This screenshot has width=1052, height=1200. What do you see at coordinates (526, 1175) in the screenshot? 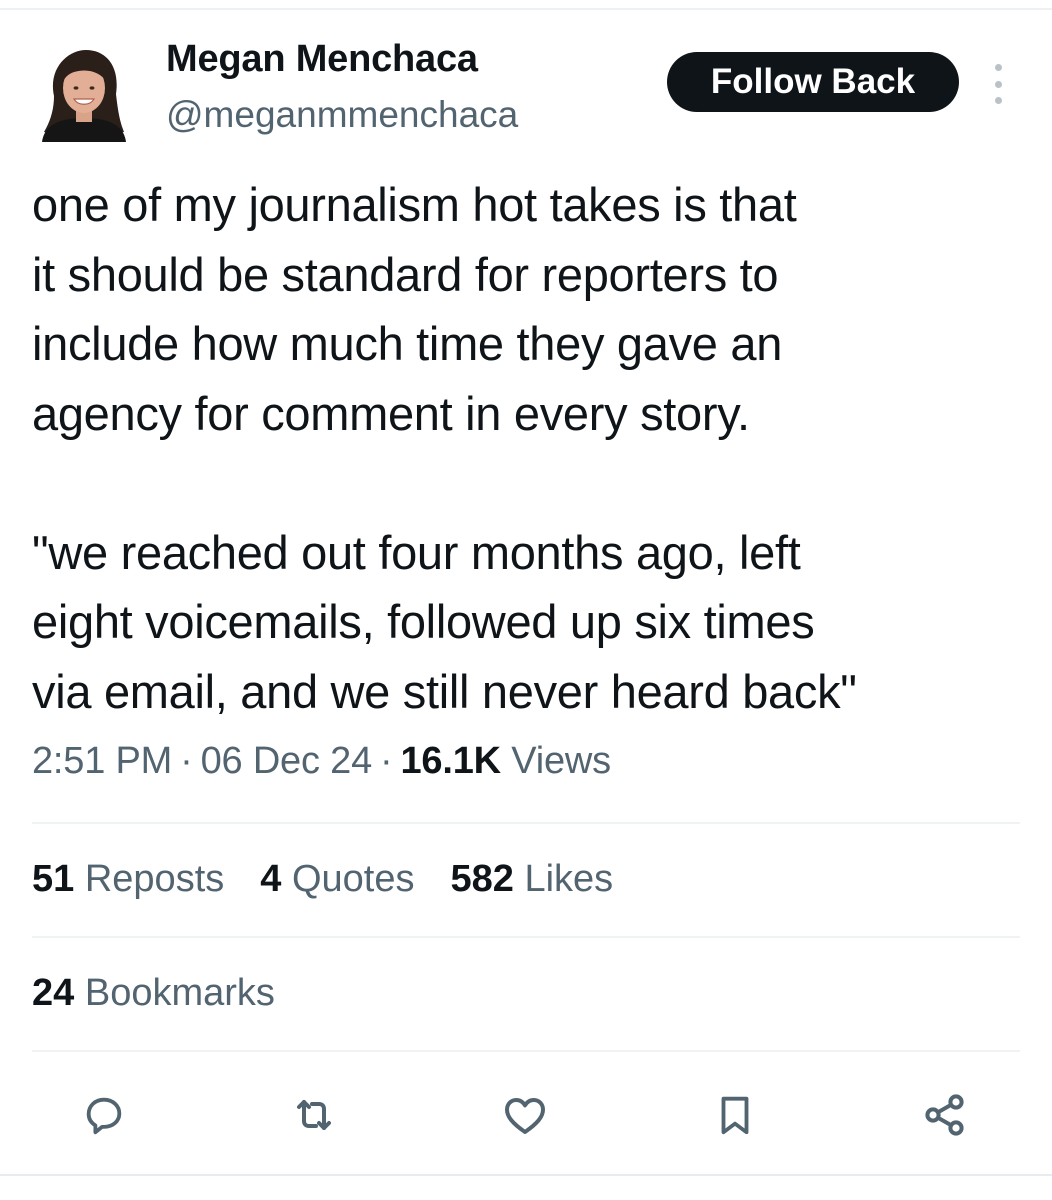
I see `bottom-divider` at bounding box center [526, 1175].